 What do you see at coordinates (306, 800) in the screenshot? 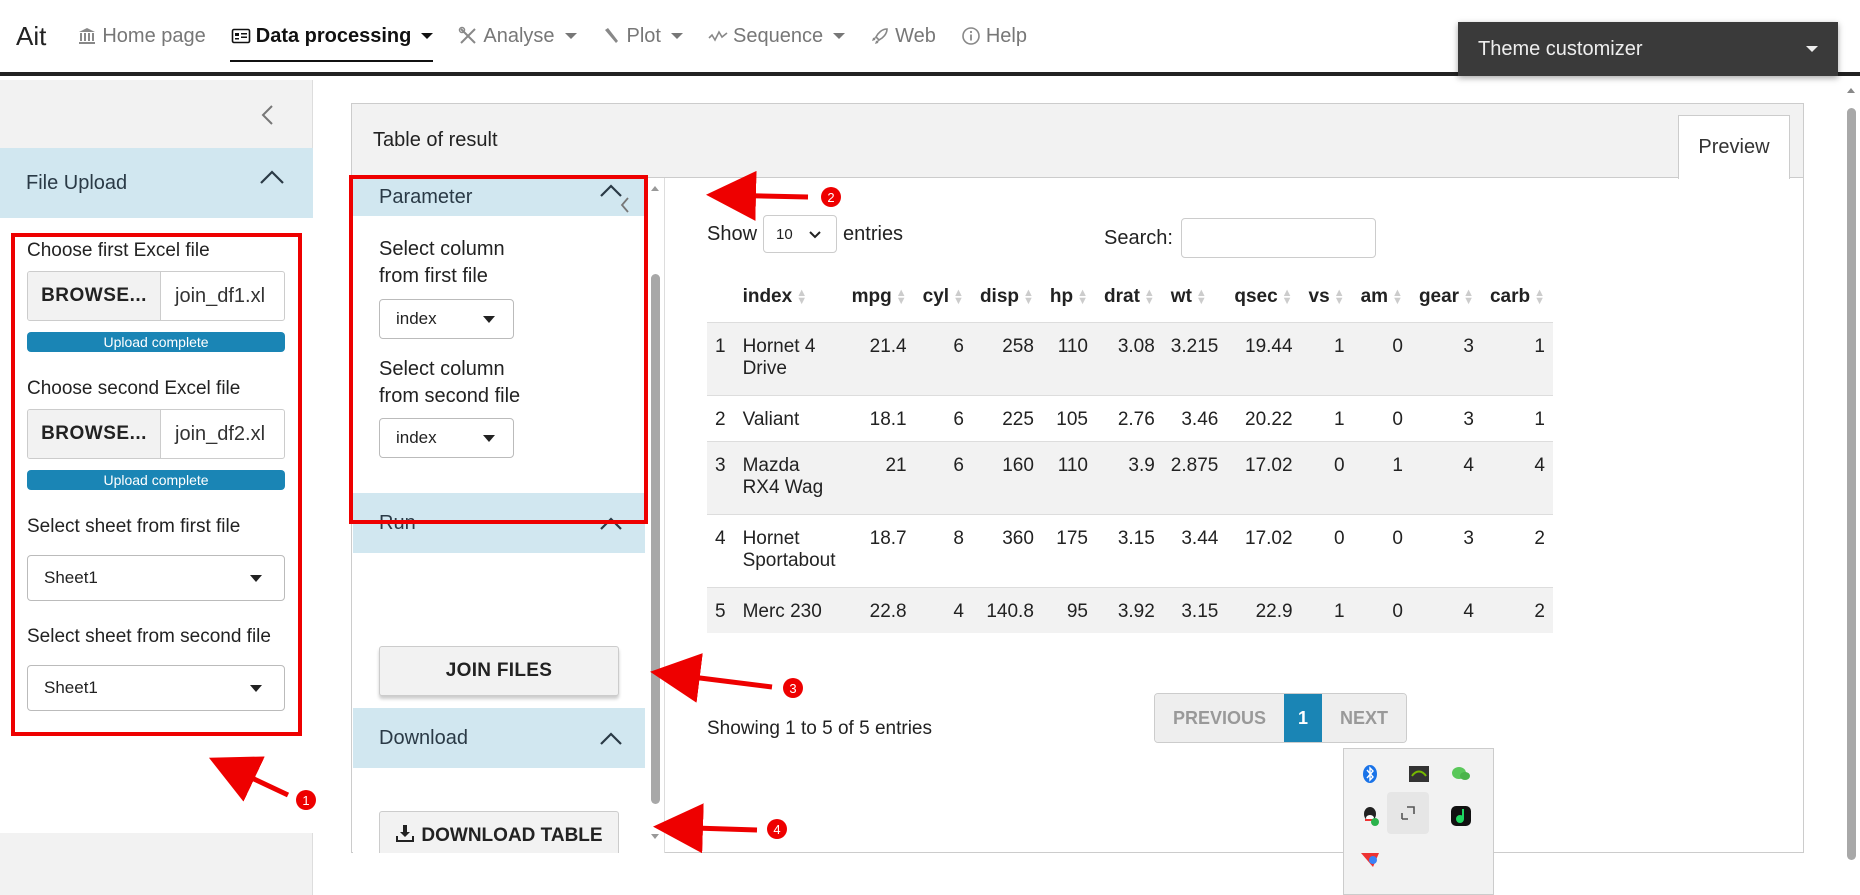
I see `annotation-marker-1: 1` at bounding box center [306, 800].